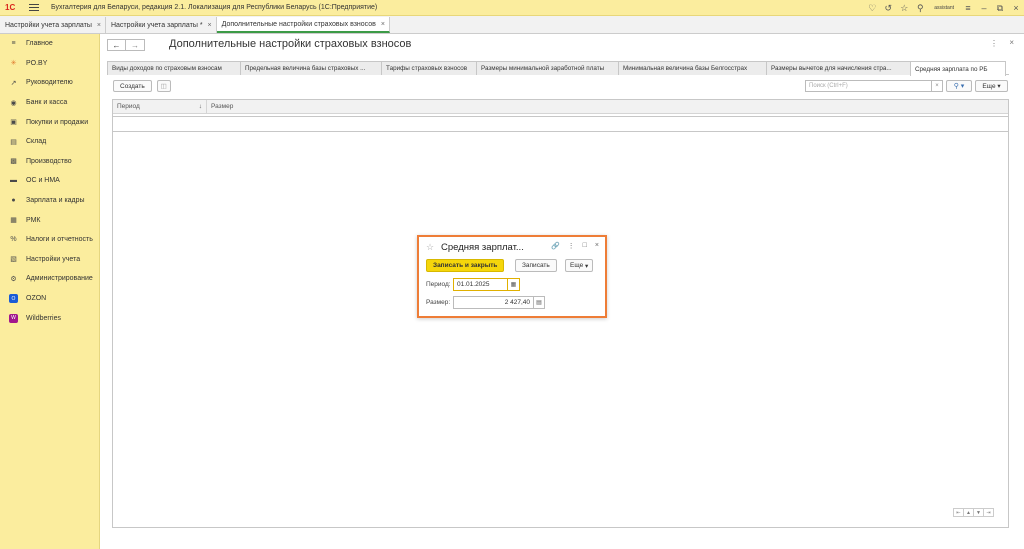 The image size is (1024, 549). What do you see at coordinates (874, 86) in the screenshot?
I see `search-input: Поиск (Ctrl+F)` at bounding box center [874, 86].